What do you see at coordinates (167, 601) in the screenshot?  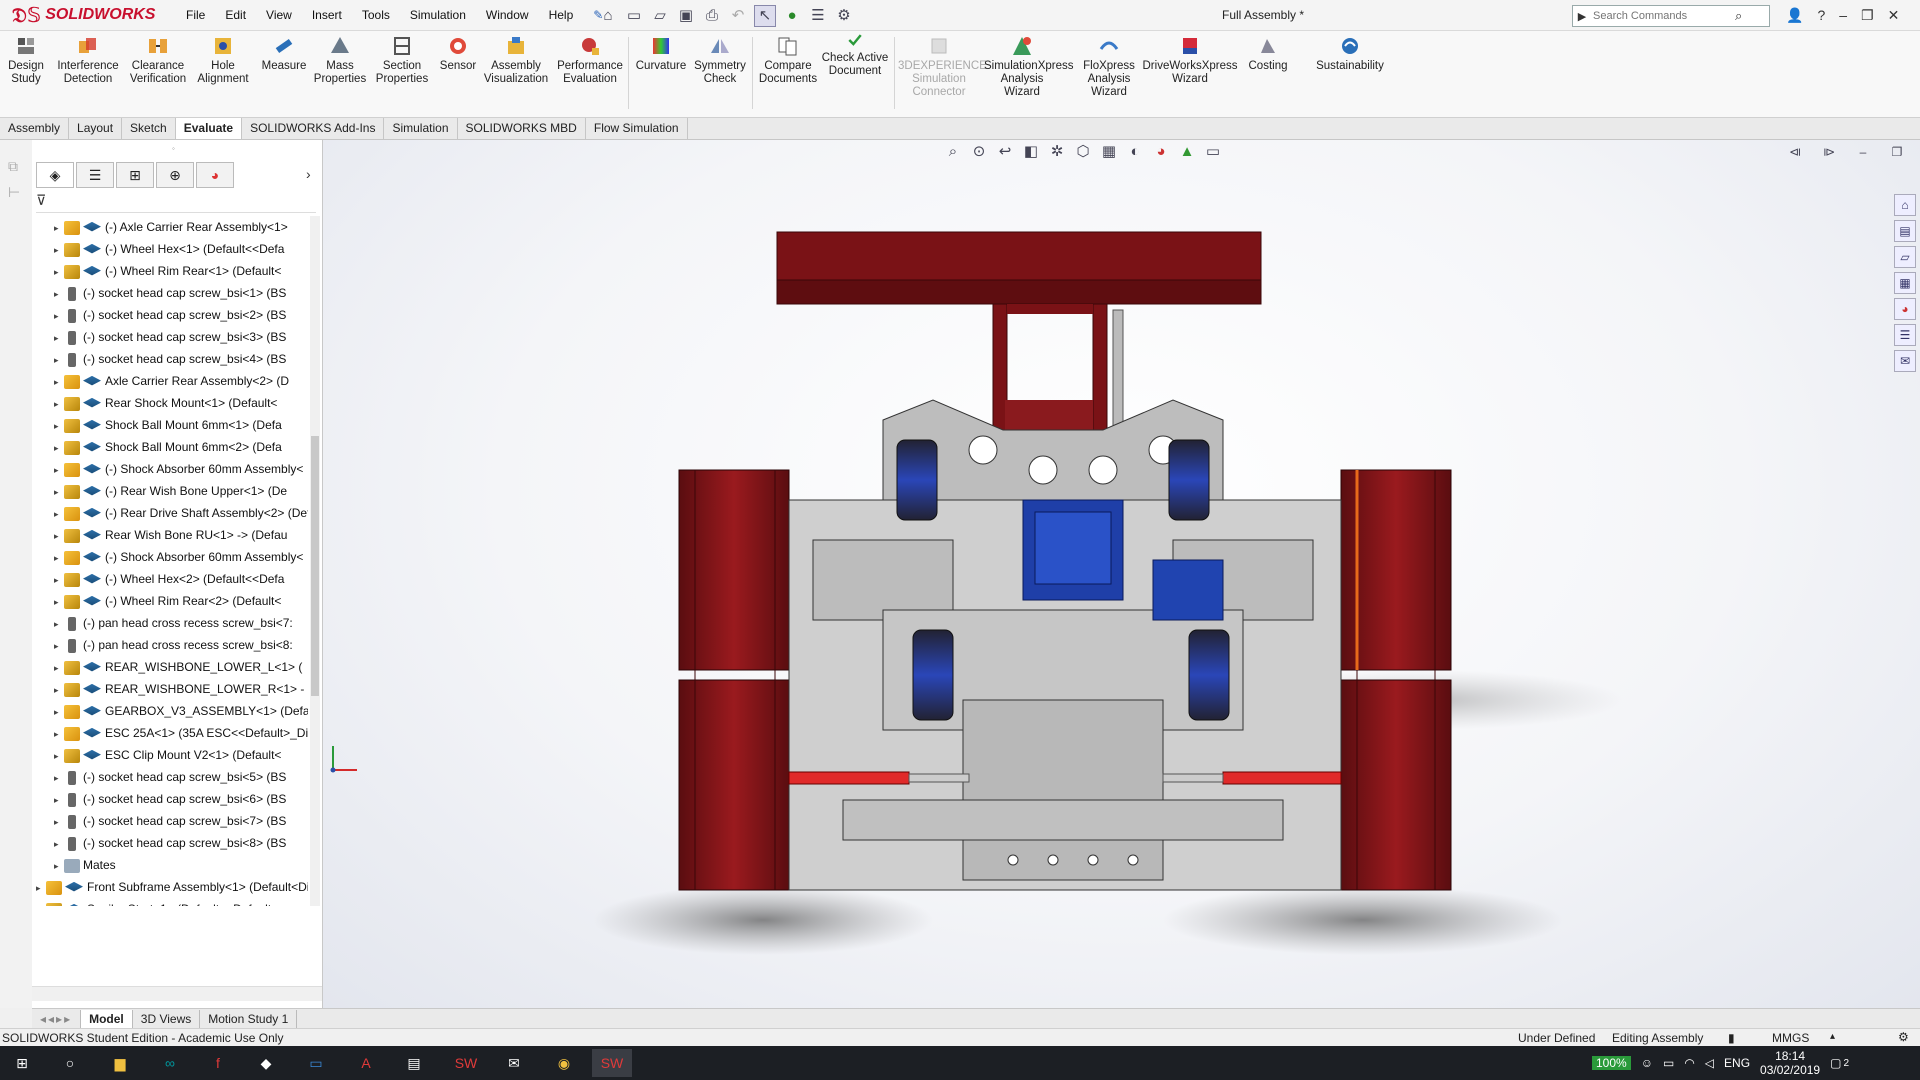 I see `tree-item: ▸ (-) Wheel Rim Rear<2> (Default<` at bounding box center [167, 601].